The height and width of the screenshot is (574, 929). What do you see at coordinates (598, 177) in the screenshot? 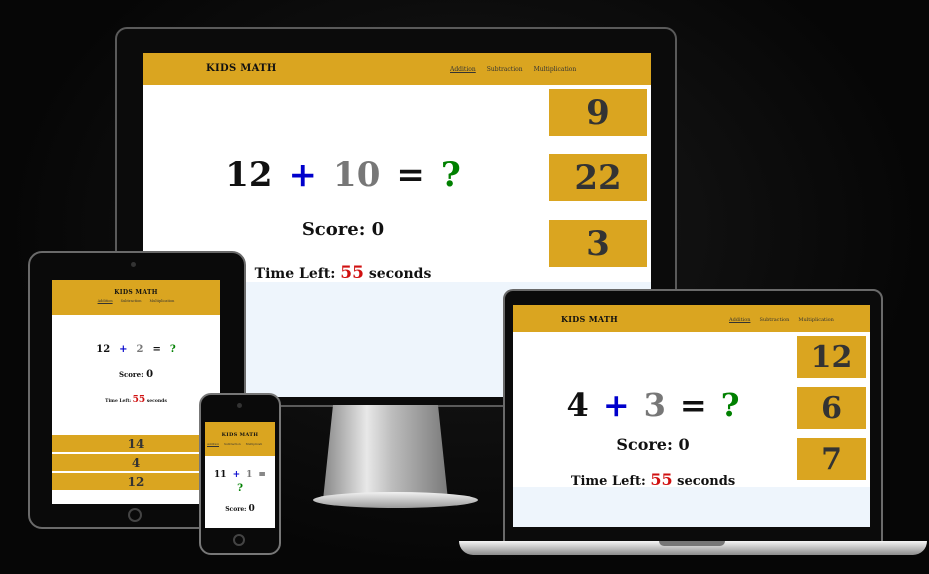
I see `answer-button-2: 22` at bounding box center [598, 177].